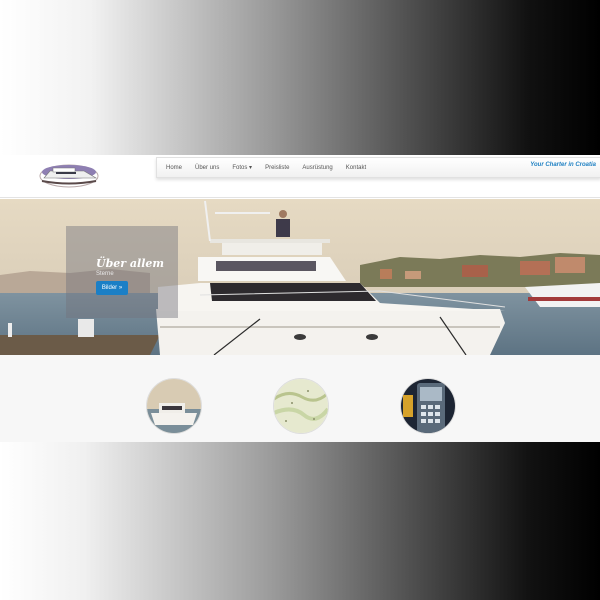  What do you see at coordinates (207, 168) in the screenshot?
I see `nav-about-us: Über uns` at bounding box center [207, 168].